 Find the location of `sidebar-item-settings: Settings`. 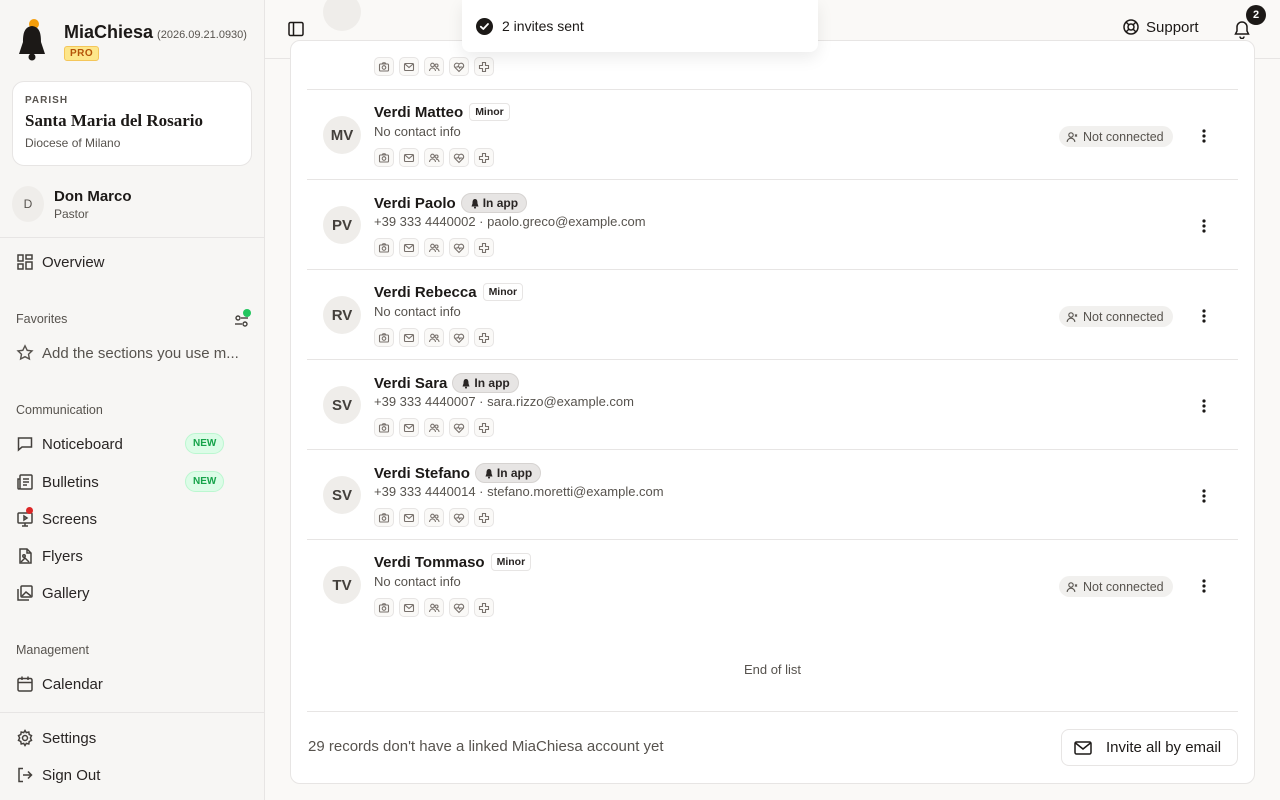

sidebar-item-settings: Settings is located at coordinates (56, 738).